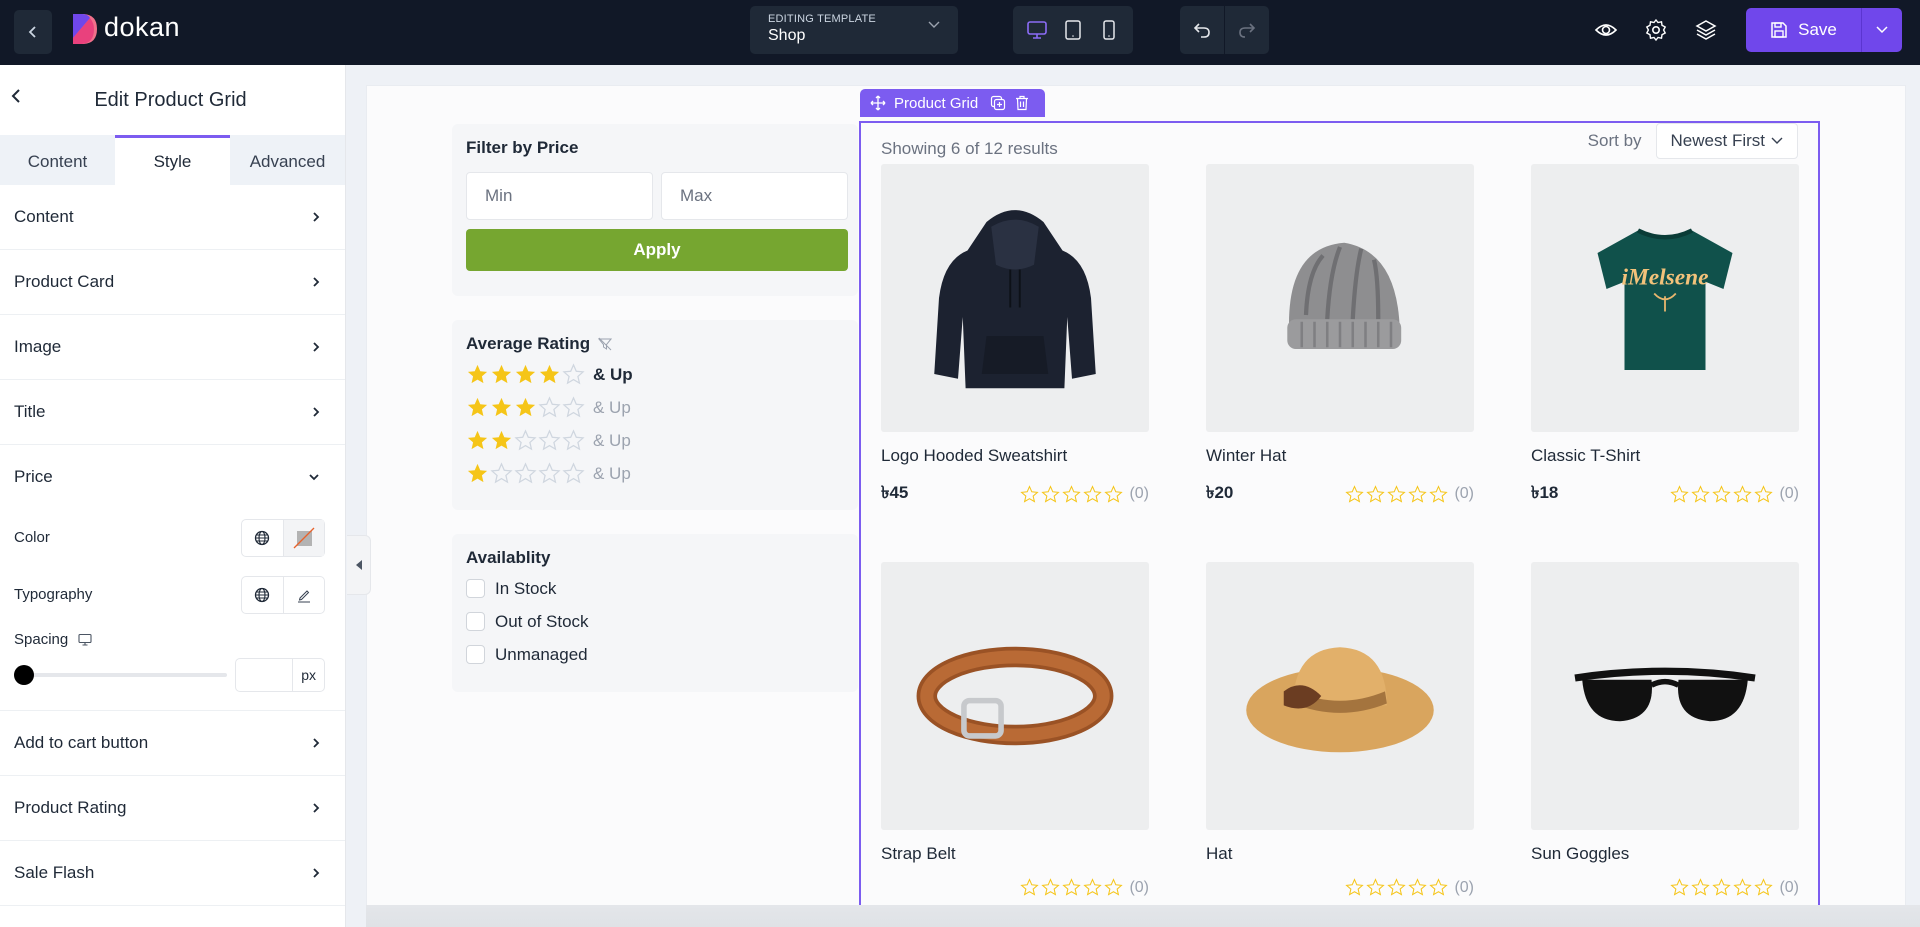  What do you see at coordinates (1665, 298) in the screenshot?
I see `product-image: iMelsene` at bounding box center [1665, 298].